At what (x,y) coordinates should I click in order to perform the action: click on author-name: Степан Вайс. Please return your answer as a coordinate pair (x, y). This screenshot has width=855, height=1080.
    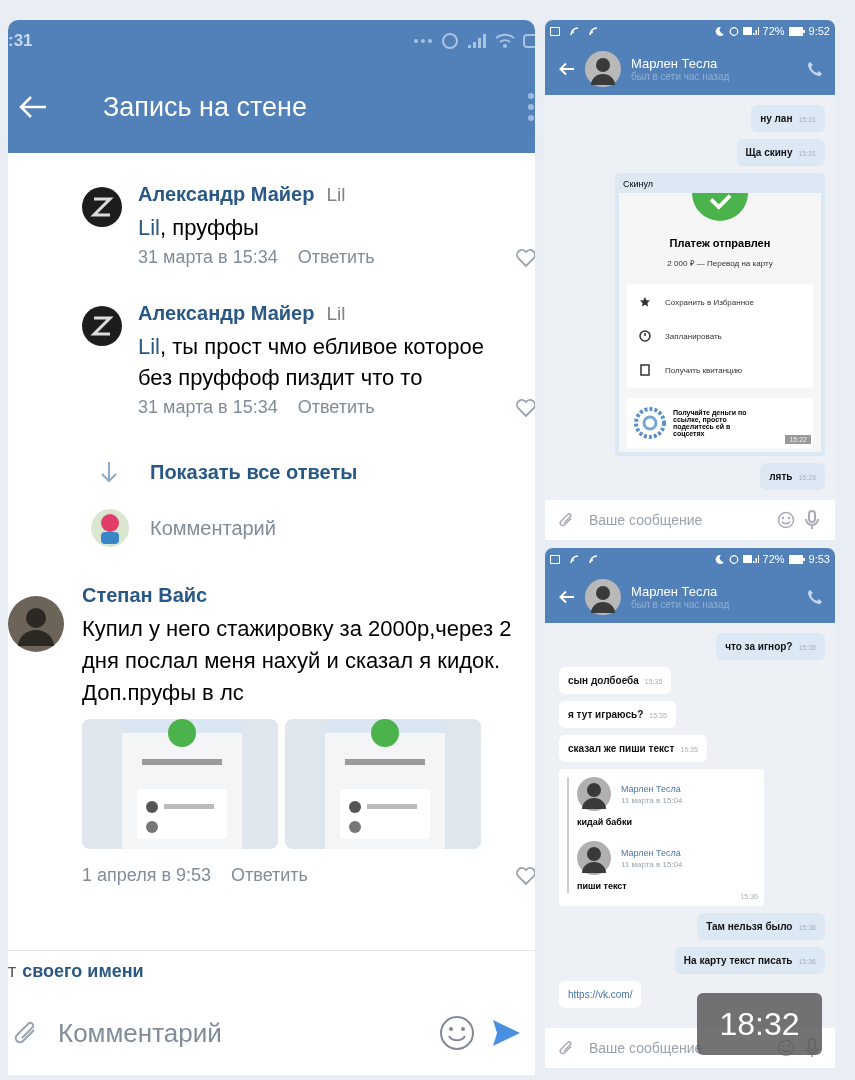
    Looking at the image, I should click on (308, 595).